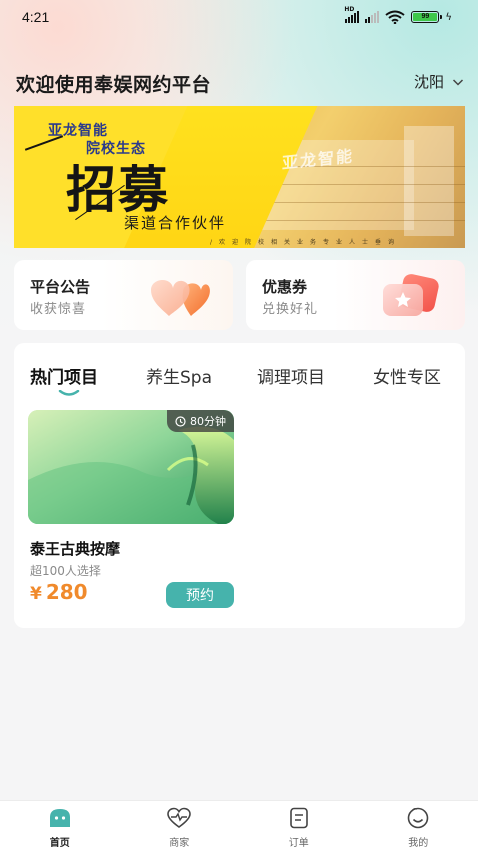 The height and width of the screenshot is (850, 478). Describe the element at coordinates (298, 843) in the screenshot. I see `nav-orders-label: 订单` at that location.